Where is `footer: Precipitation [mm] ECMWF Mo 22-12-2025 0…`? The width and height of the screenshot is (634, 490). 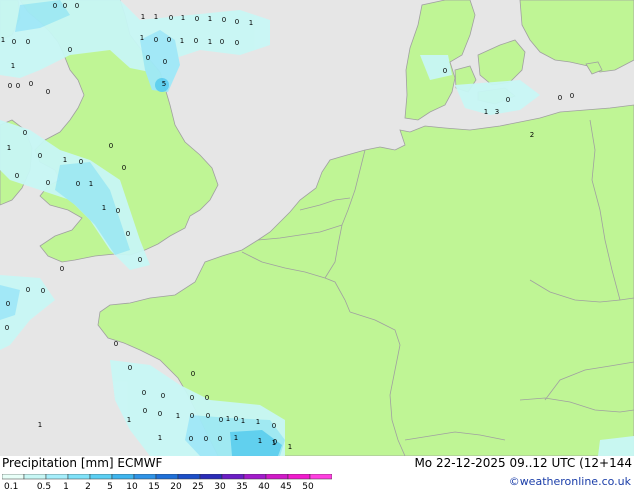
footer: Precipitation [mm] ECMWF Mo 22-12-2025 0… is located at coordinates (317, 473).